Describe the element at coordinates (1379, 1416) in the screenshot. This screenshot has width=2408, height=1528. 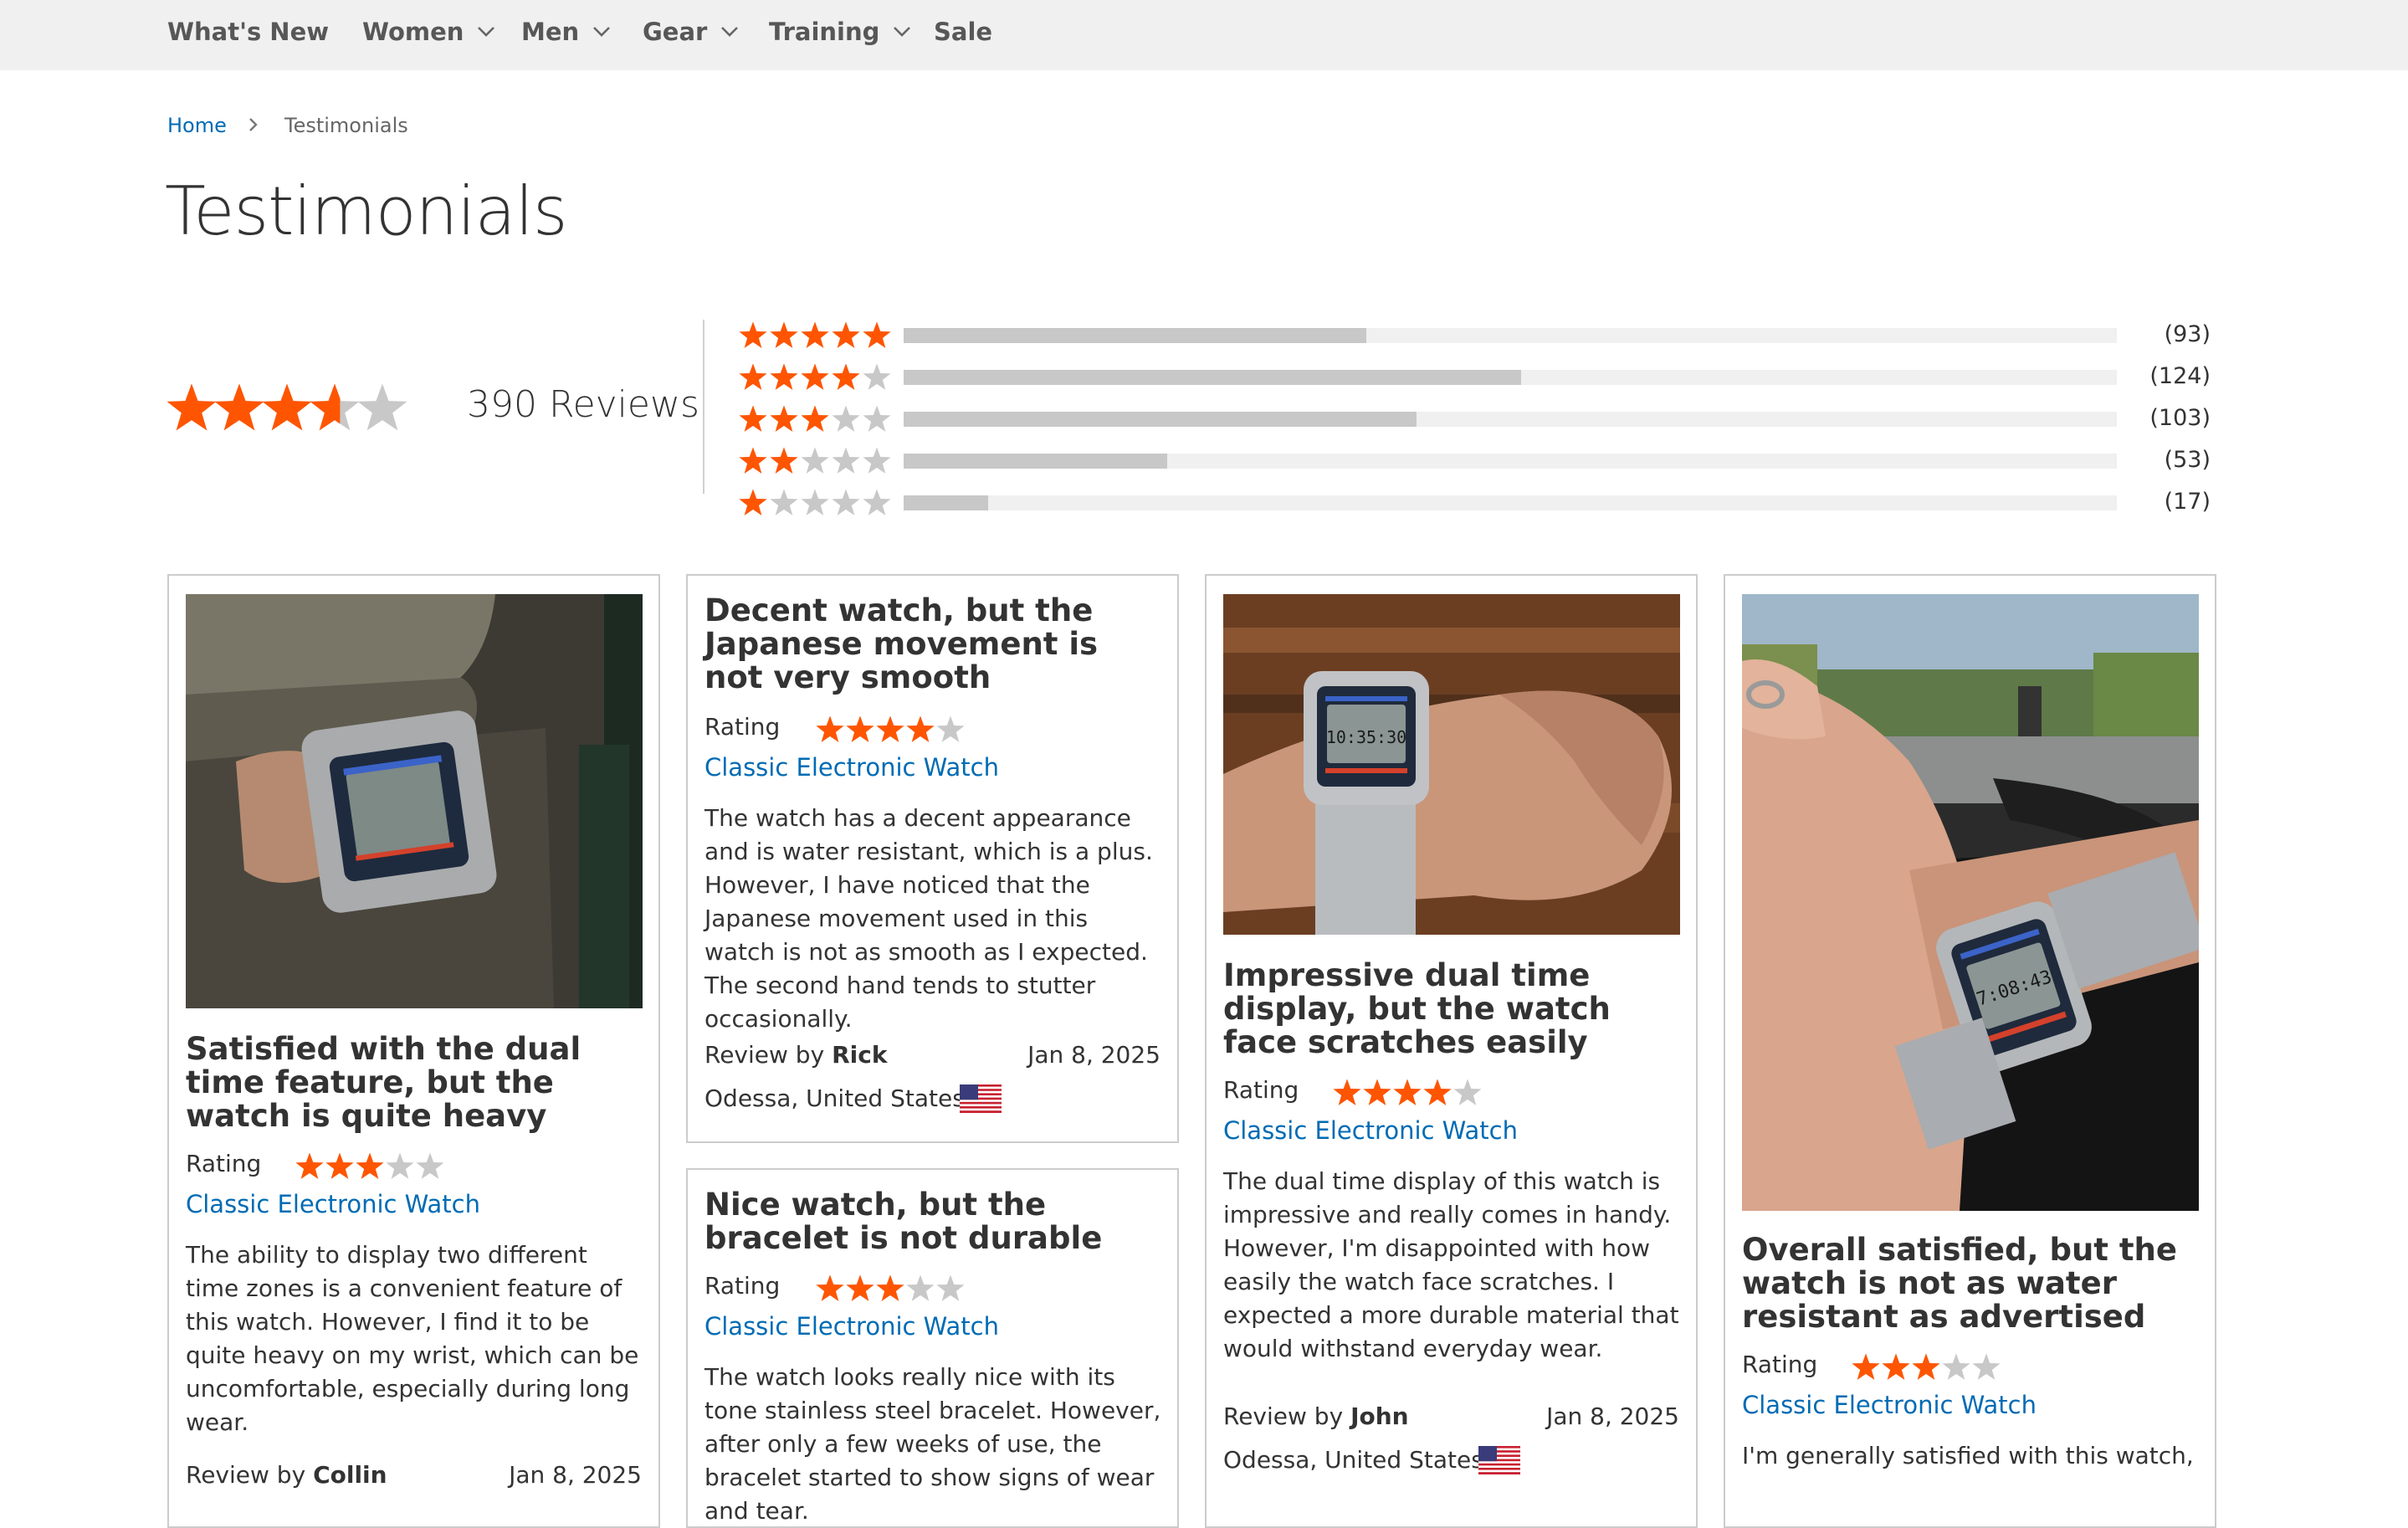
I see `author-name: John` at that location.